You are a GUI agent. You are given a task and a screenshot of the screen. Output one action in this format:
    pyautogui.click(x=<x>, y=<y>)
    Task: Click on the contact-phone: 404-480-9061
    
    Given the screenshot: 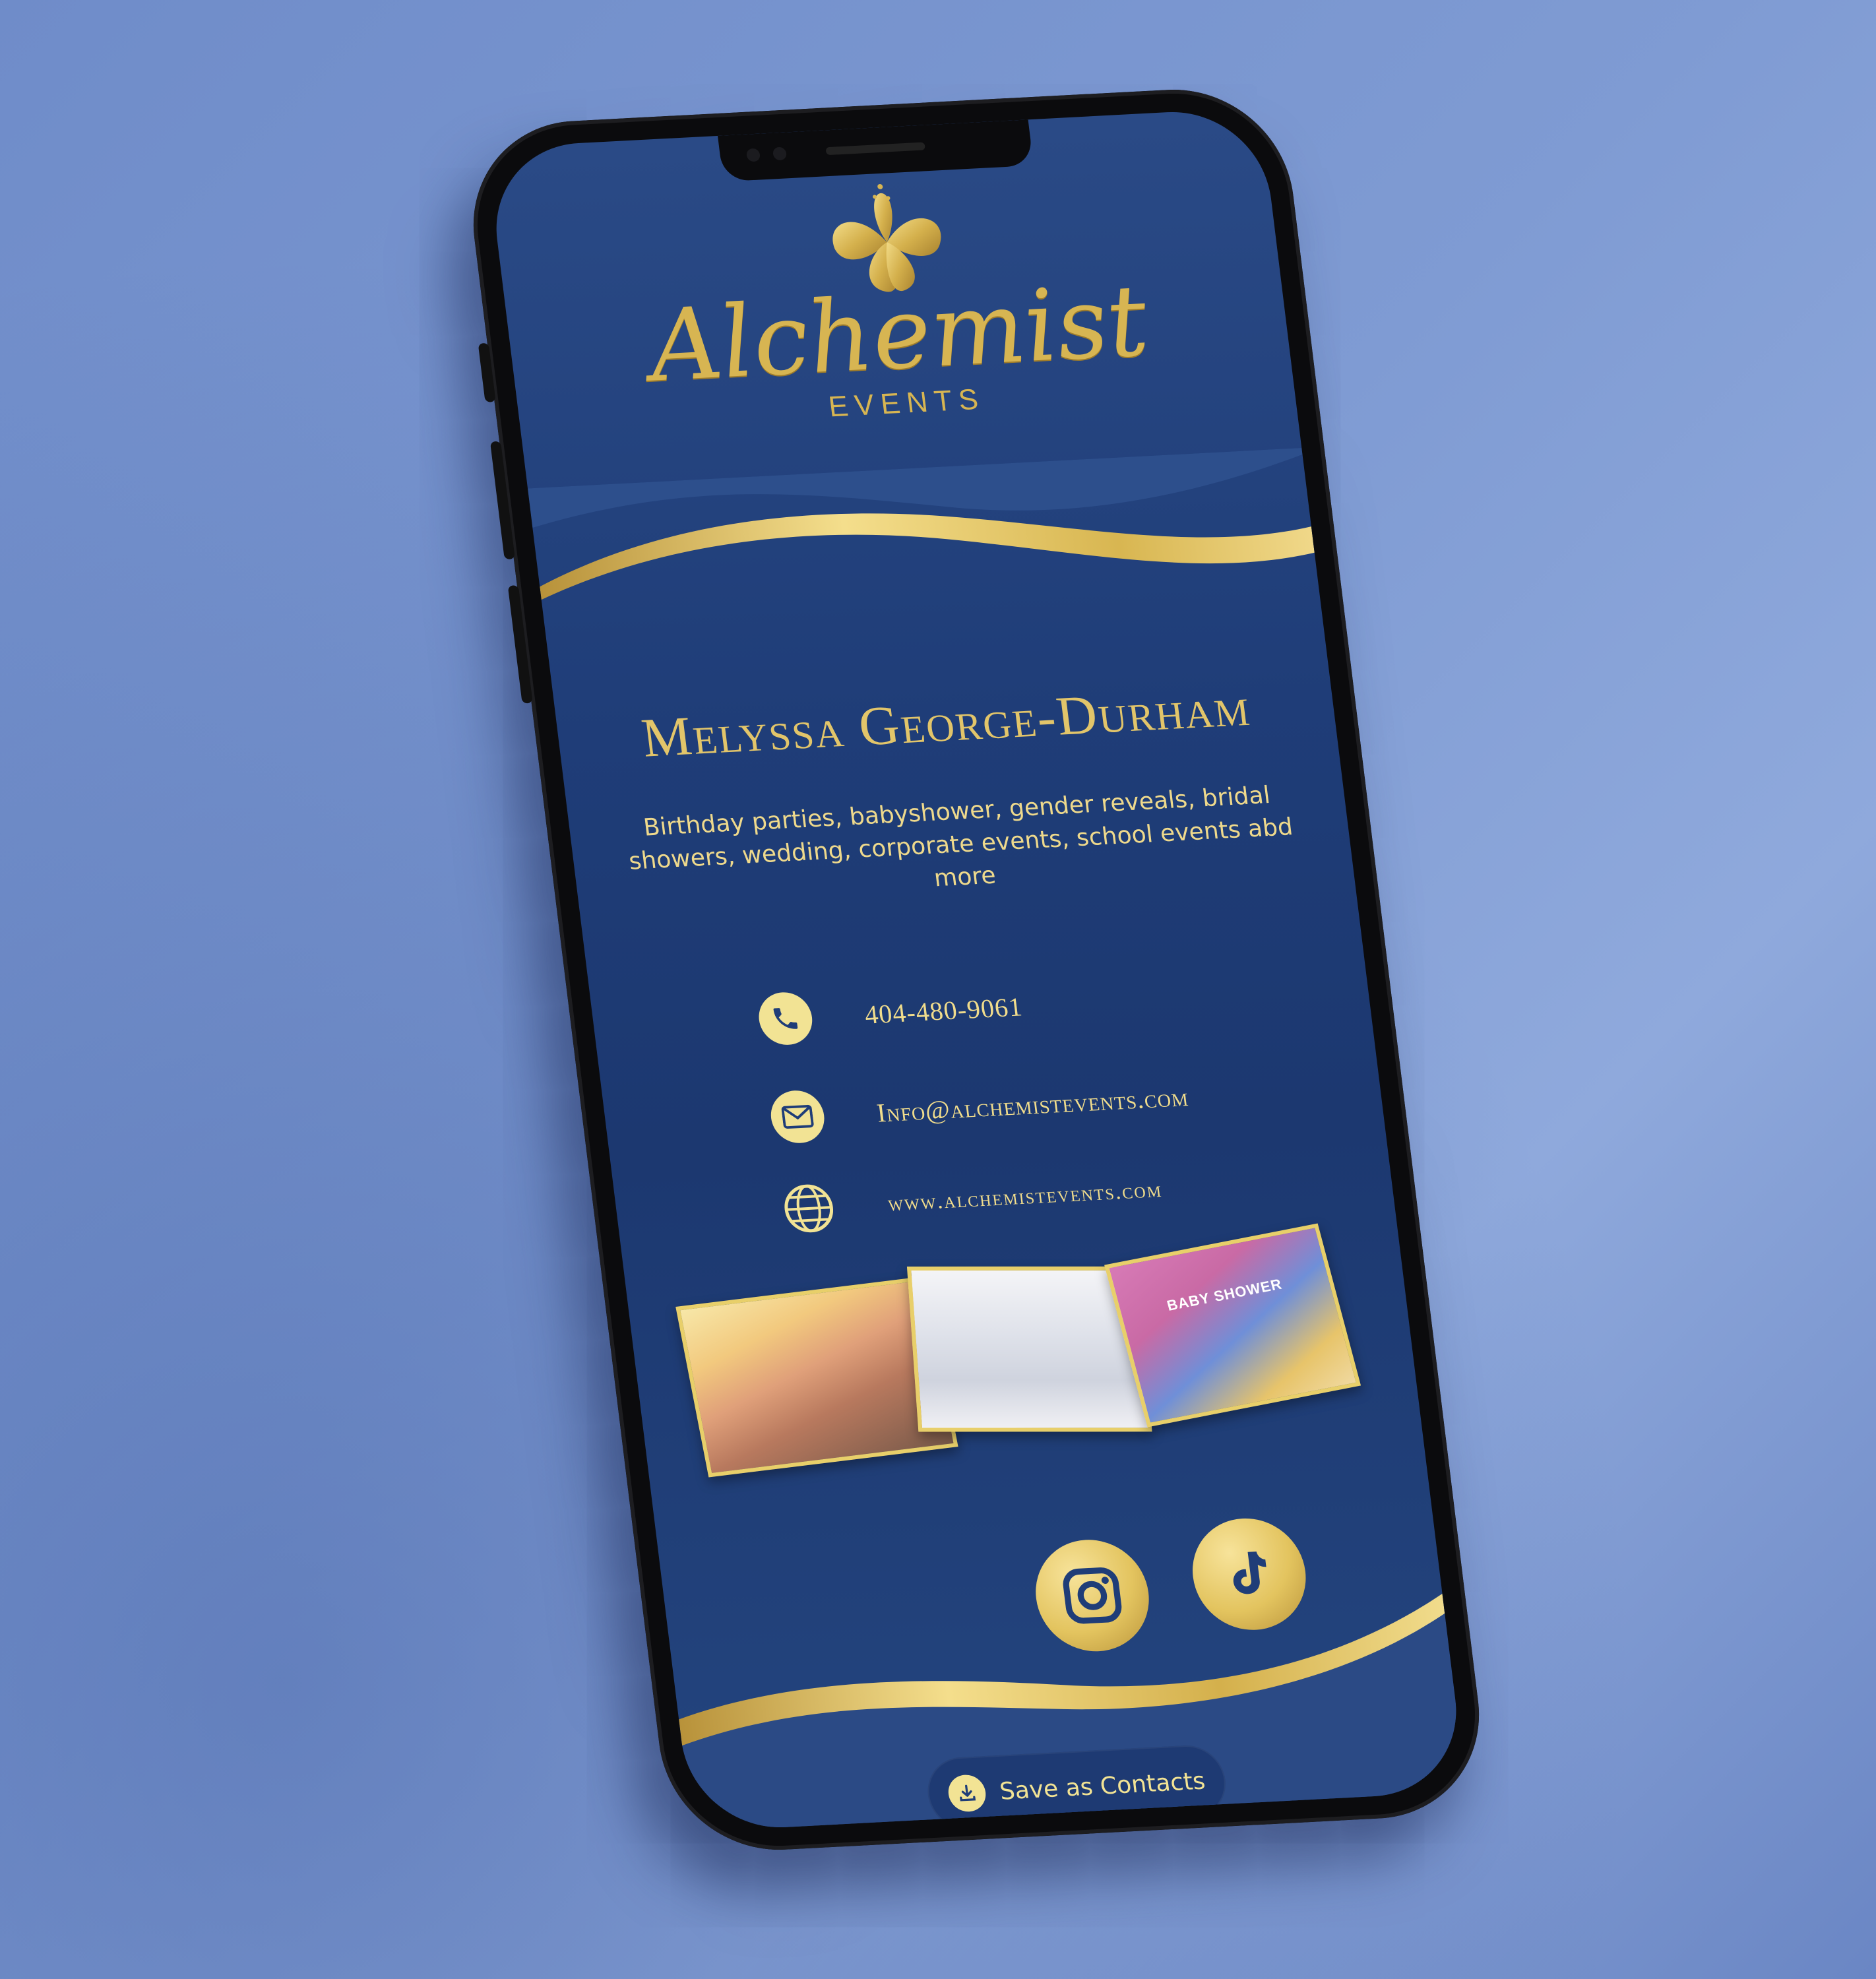 What is the action you would take?
    pyautogui.click(x=890, y=1013)
    